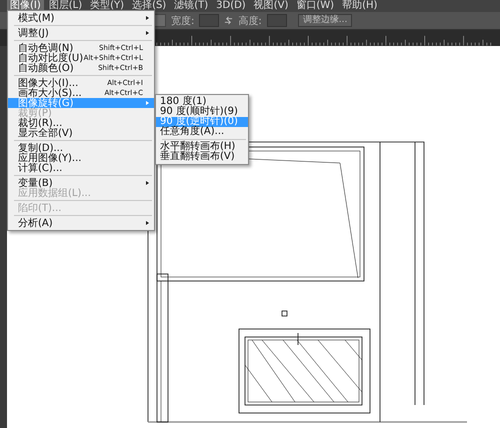  I want to click on swap-icon, so click(229, 21).